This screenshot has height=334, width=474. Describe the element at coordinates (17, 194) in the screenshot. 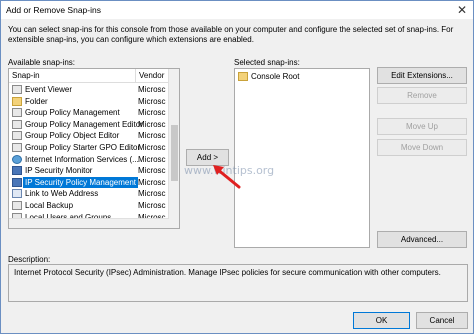

I see `link-icon` at that location.